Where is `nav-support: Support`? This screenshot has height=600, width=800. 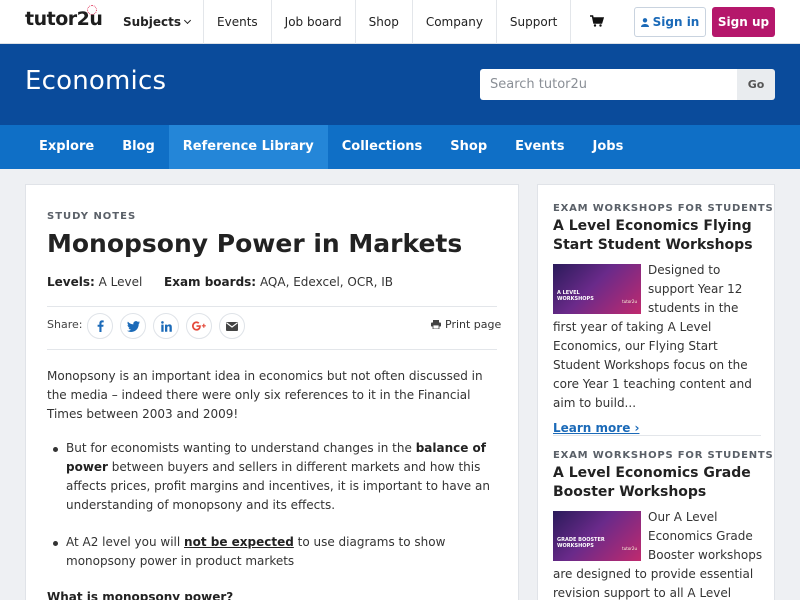 nav-support: Support is located at coordinates (534, 22).